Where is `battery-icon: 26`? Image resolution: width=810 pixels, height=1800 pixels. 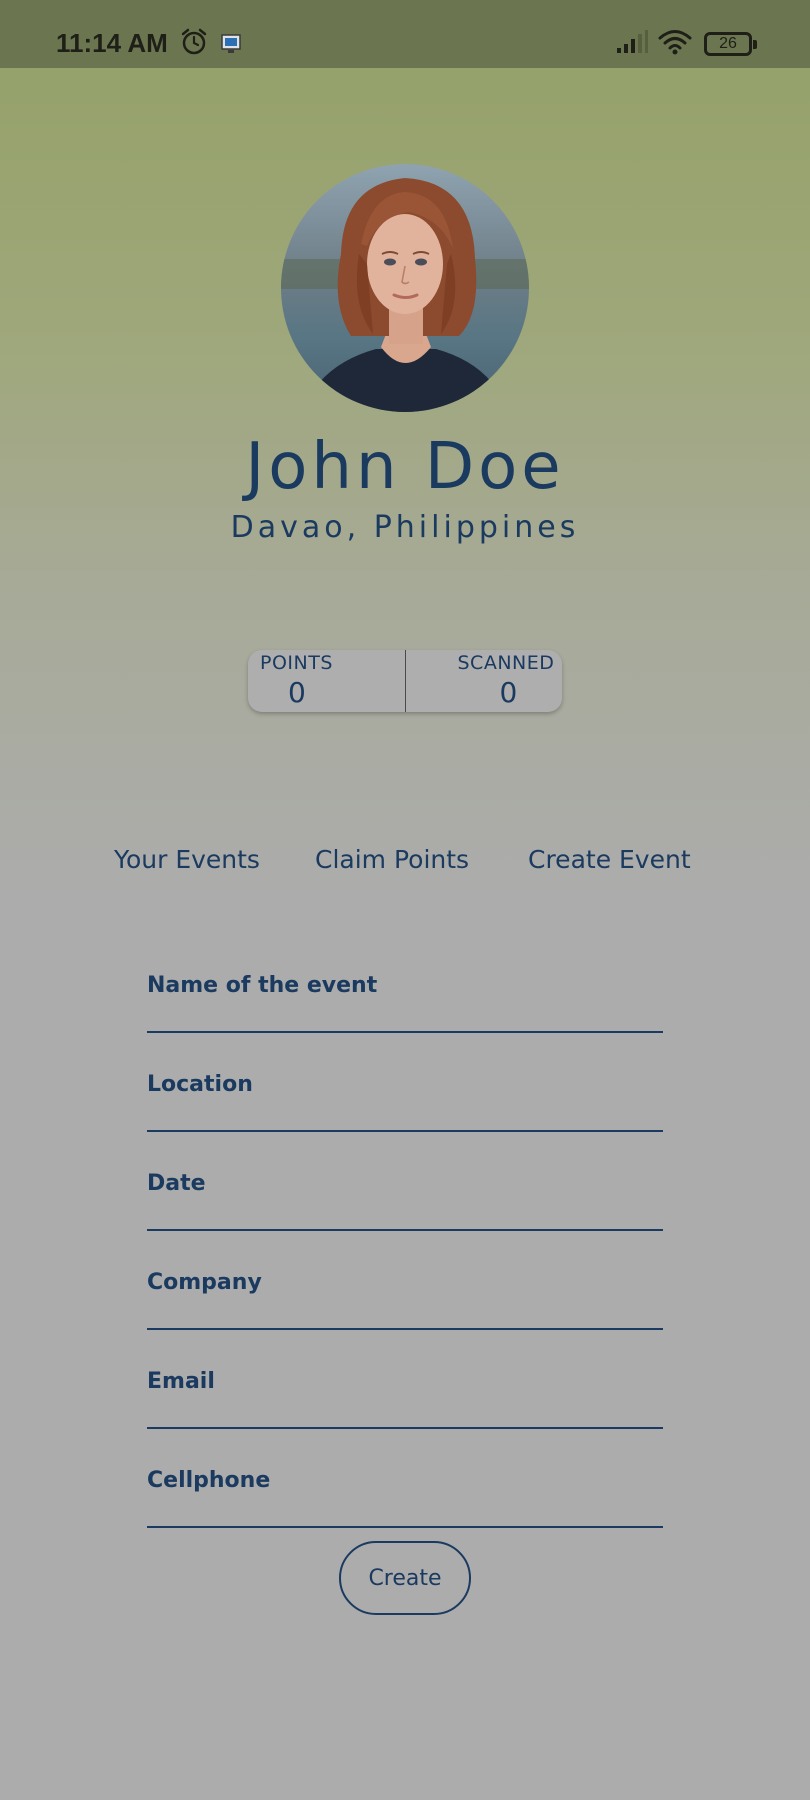 battery-icon: 26 is located at coordinates (730, 44).